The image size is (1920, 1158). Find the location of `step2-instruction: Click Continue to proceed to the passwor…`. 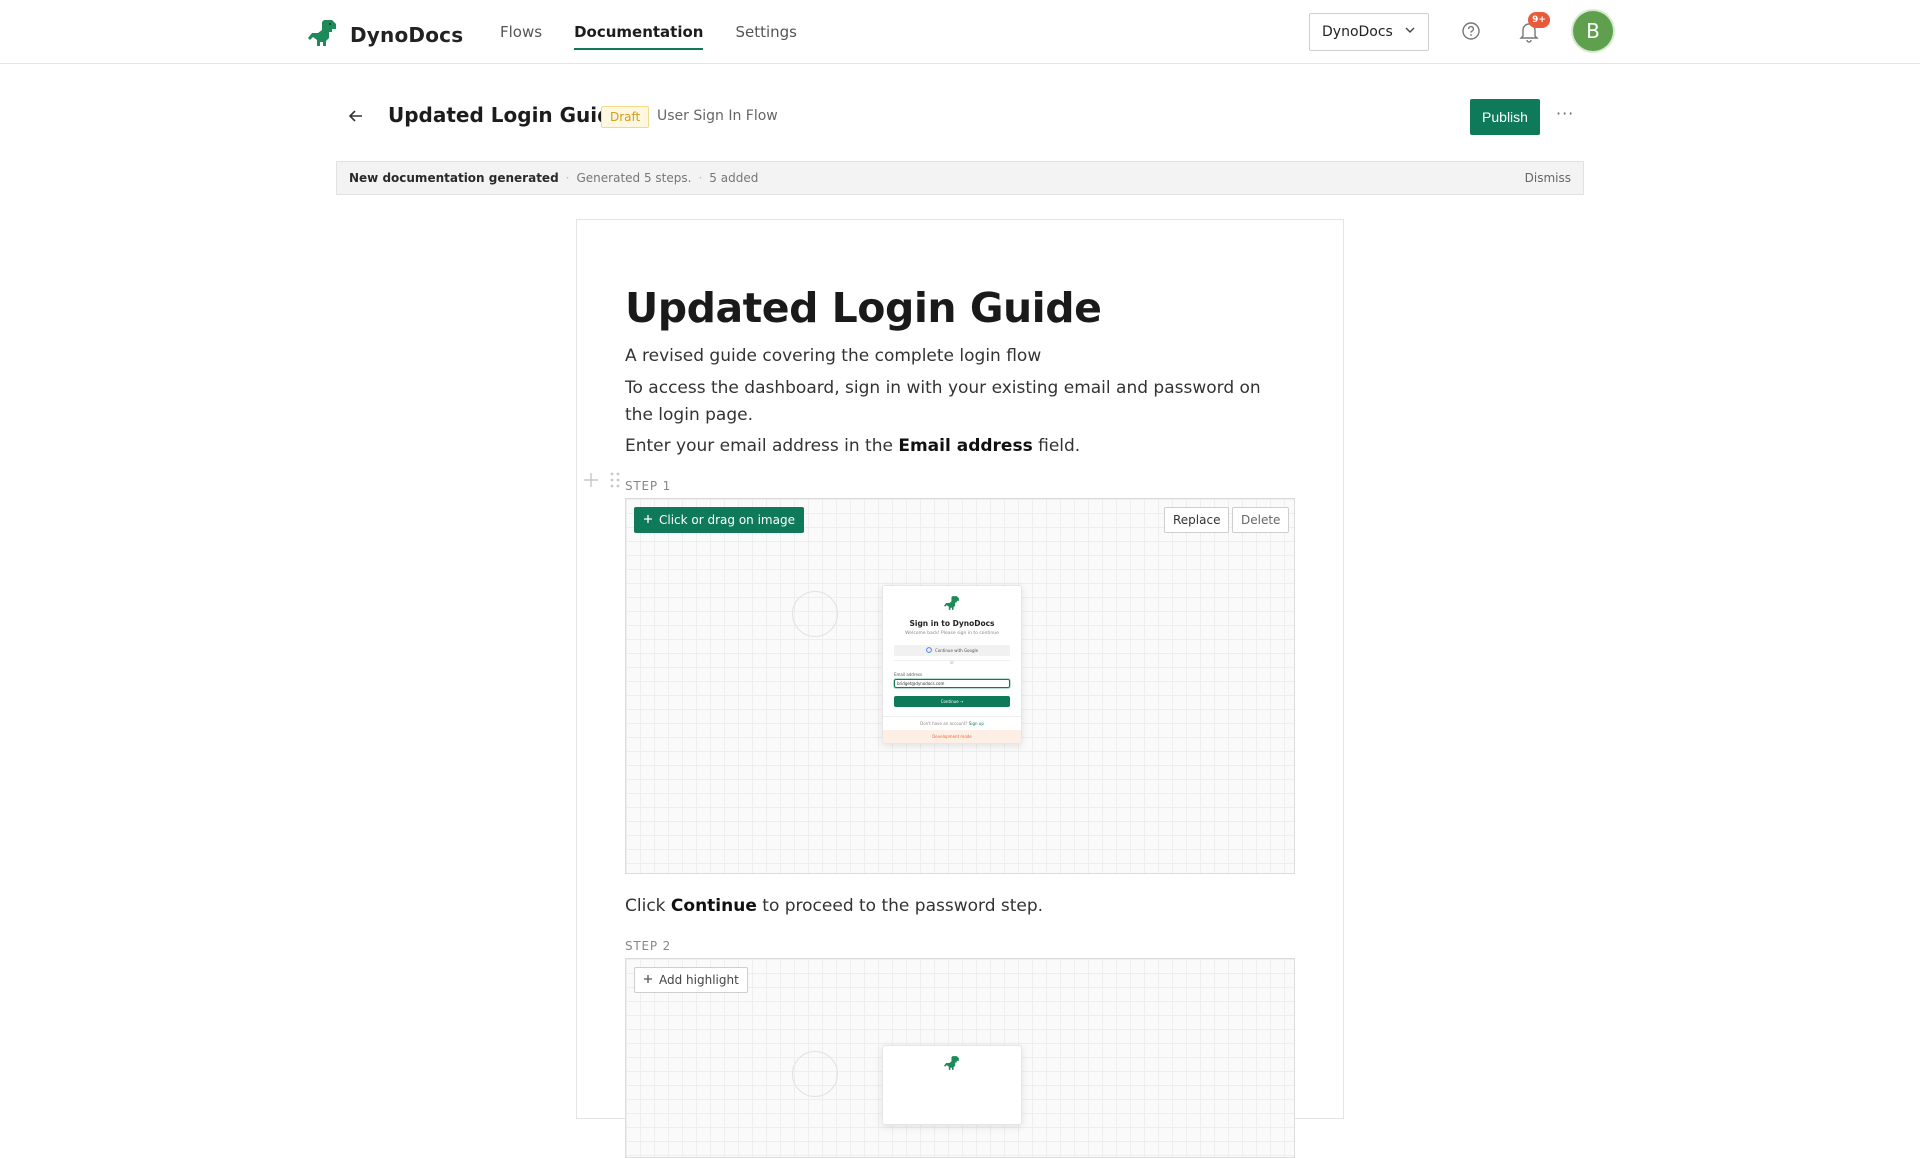

step2-instruction: Click Continue to proceed to the passwor… is located at coordinates (955, 906).